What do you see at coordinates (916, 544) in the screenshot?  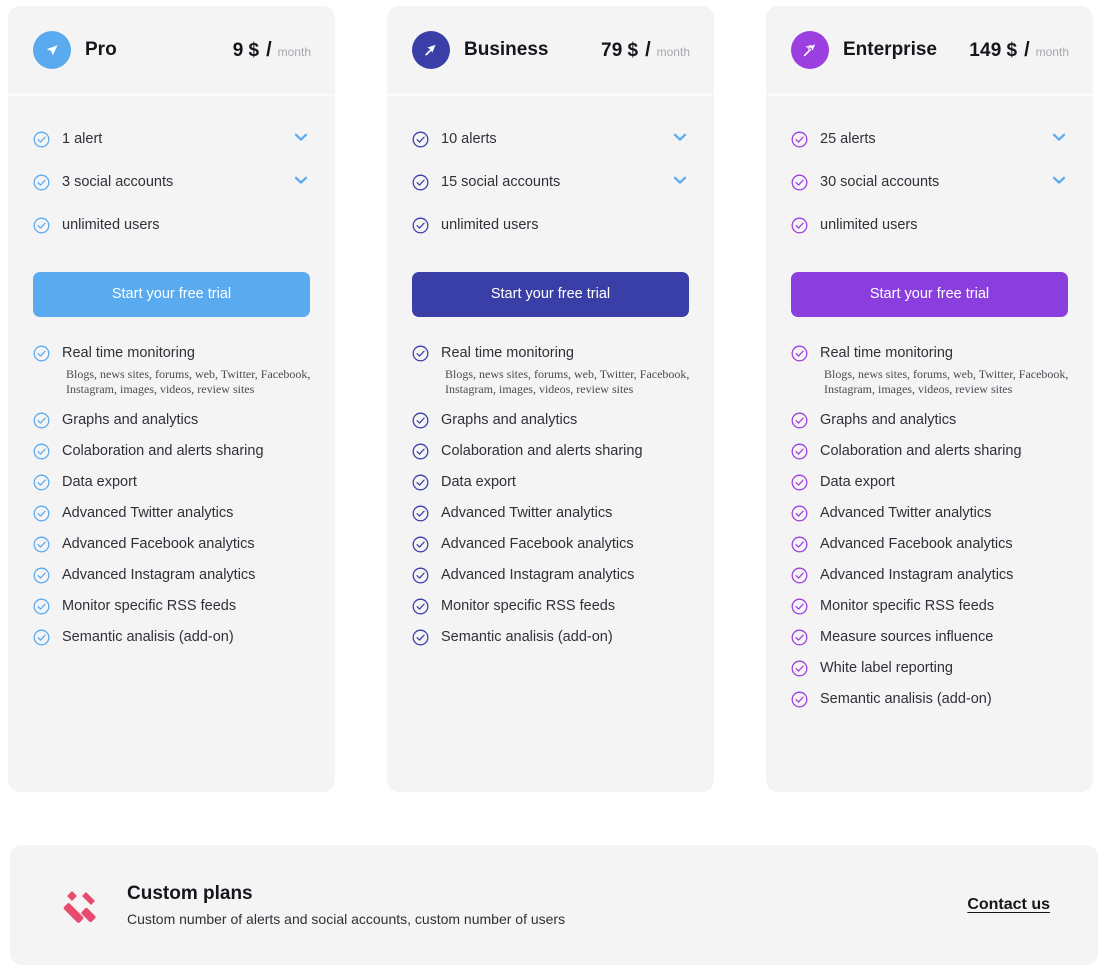 I see `feature-label: Advanced Facebook analytics` at bounding box center [916, 544].